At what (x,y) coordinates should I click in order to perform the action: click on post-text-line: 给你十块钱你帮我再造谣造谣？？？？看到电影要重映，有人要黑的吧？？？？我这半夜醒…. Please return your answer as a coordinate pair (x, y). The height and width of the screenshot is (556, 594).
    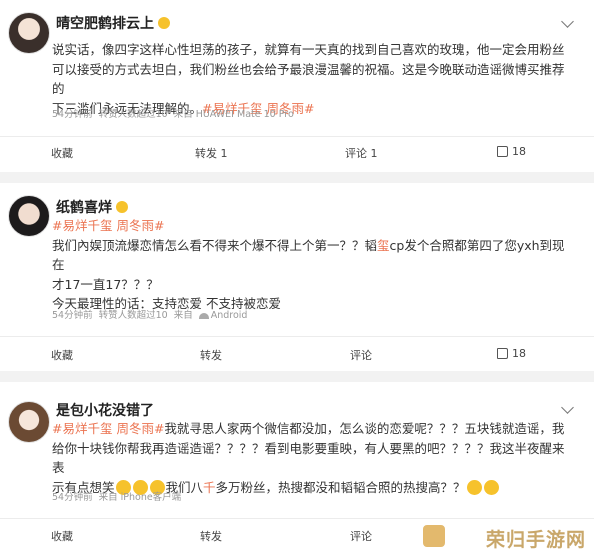
    Looking at the image, I should click on (308, 458).